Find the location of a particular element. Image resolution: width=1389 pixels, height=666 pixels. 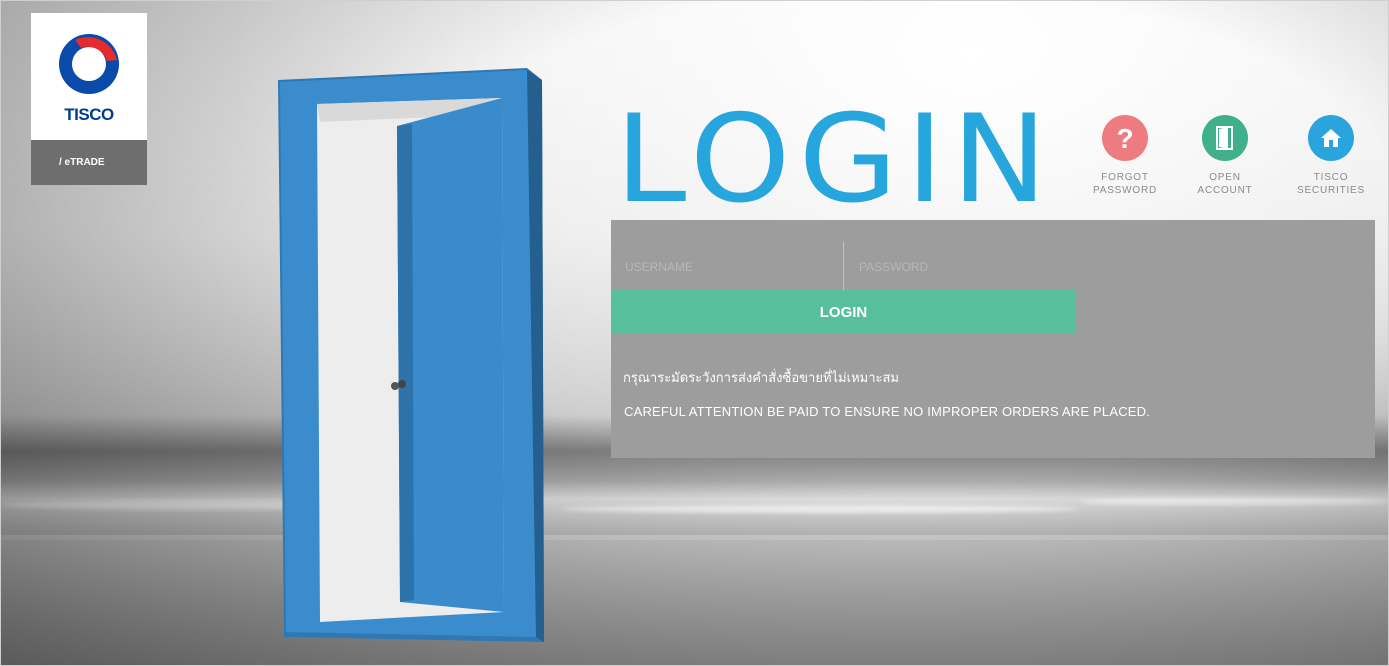

forgot-password-link: ? FORGOT PASSWORD is located at coordinates (1125, 156).